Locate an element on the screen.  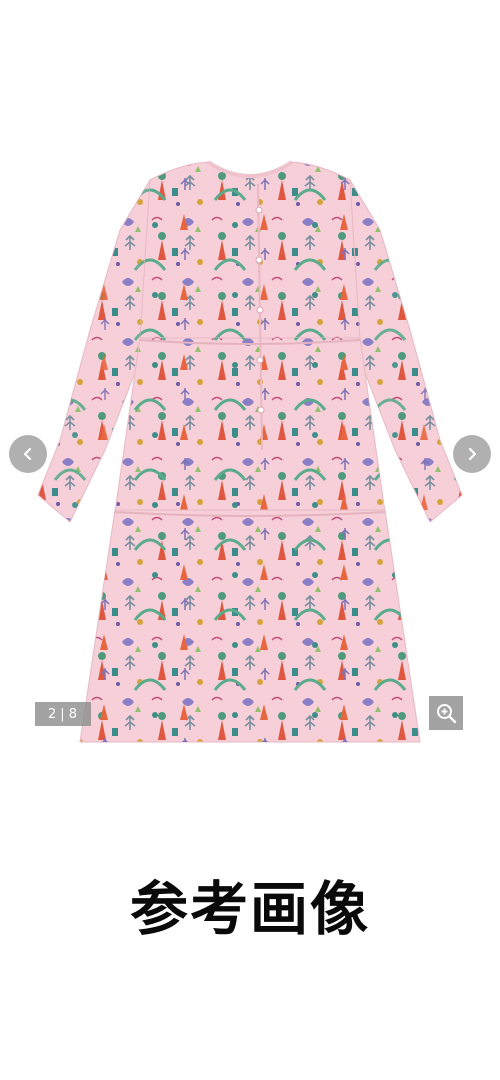
chevron-left-icon is located at coordinates (27, 454).